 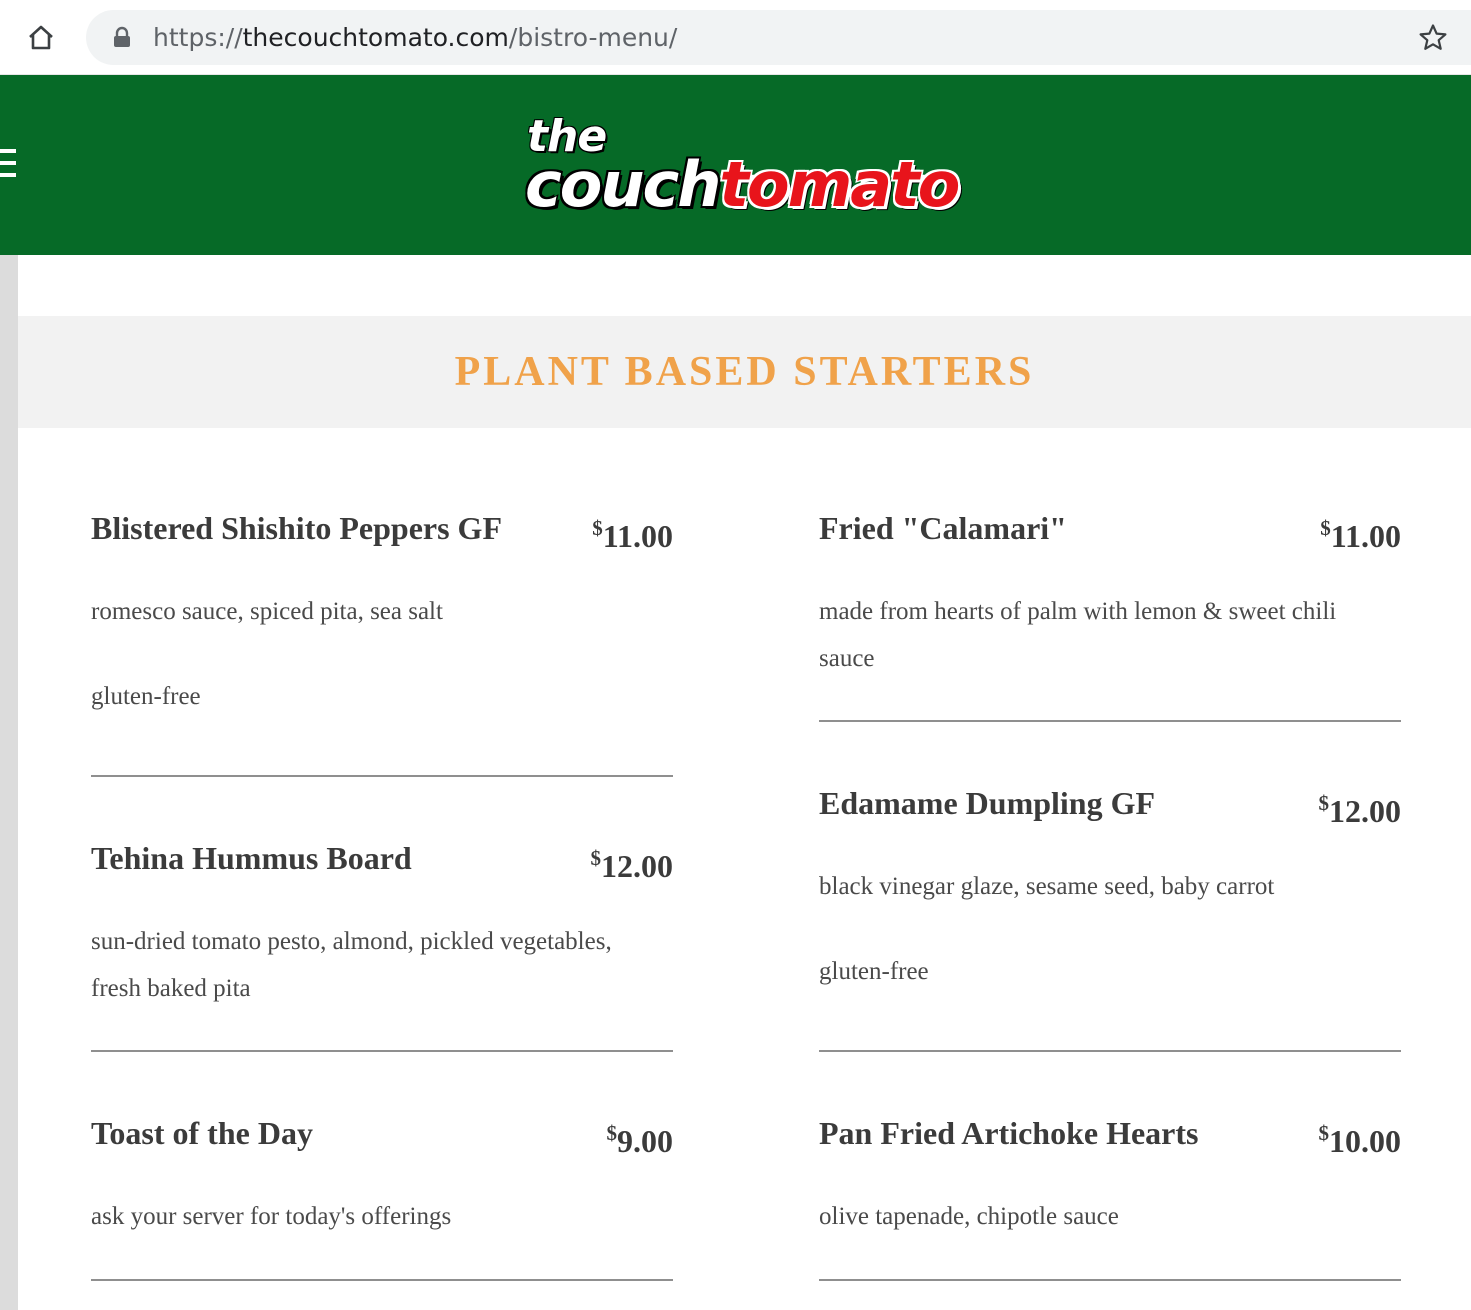 What do you see at coordinates (1110, 531) in the screenshot?
I see `menu-item-header: Fried "Calamari" $11.00` at bounding box center [1110, 531].